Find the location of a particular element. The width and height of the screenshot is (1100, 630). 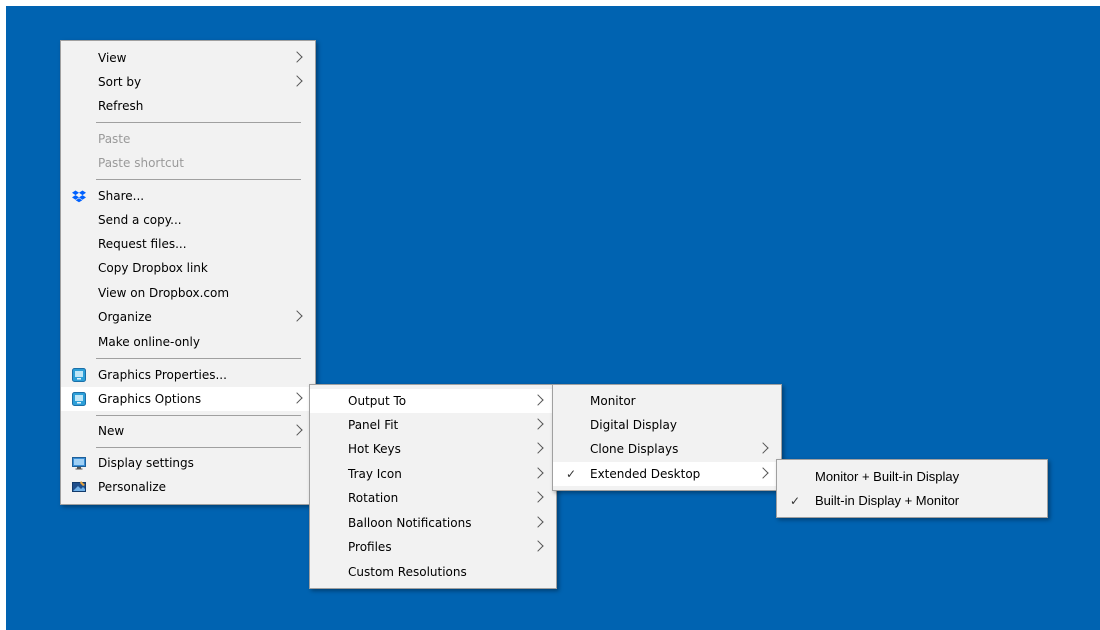

menu-item-copy-dropbox-link: Copy Dropbox link is located at coordinates (188, 268).